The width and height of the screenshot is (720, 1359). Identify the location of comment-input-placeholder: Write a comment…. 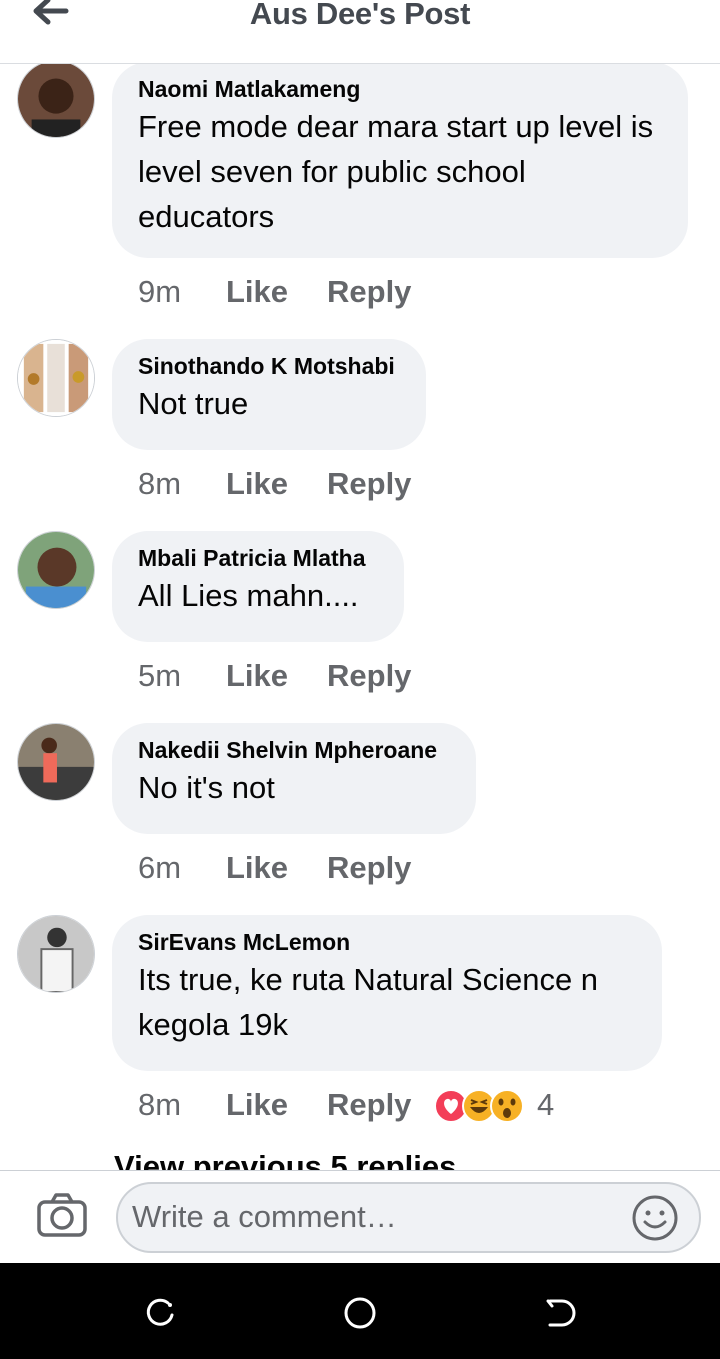
(264, 1216).